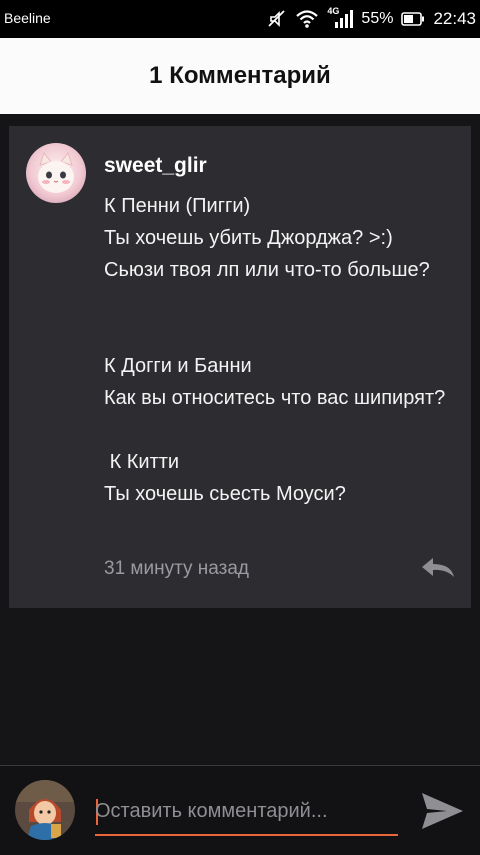  I want to click on comment-author: sweet_glir, so click(155, 166).